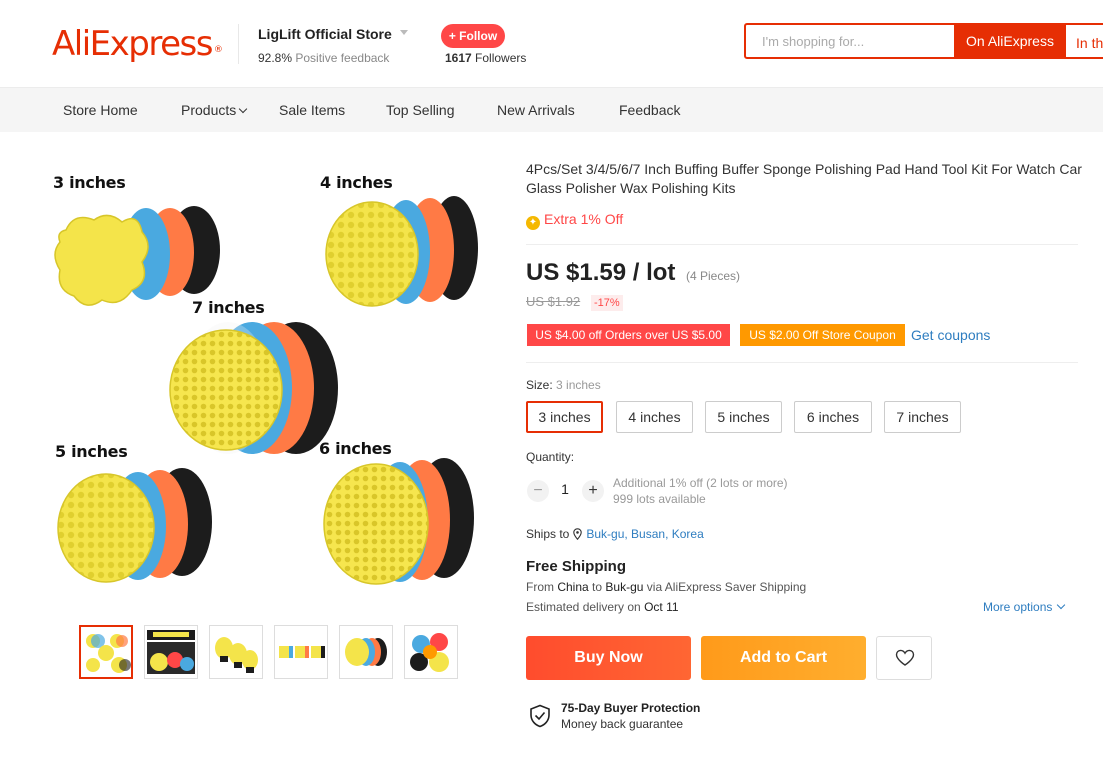 The image size is (1103, 761). Describe the element at coordinates (654, 417) in the screenshot. I see `size-option-4in: 4 inches` at that location.